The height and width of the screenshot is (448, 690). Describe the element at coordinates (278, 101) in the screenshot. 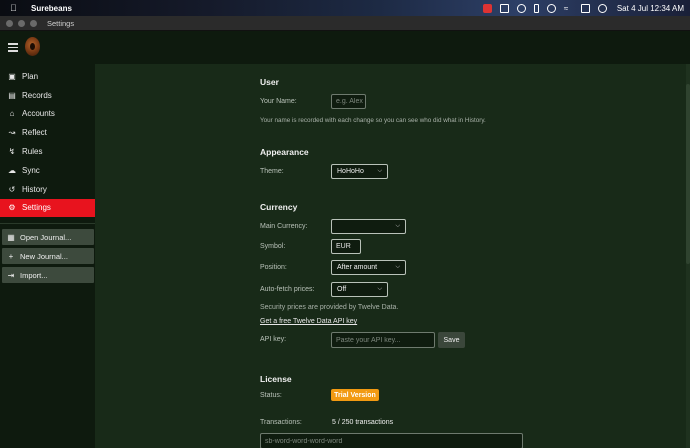

I see `your-name-label: Your Name:` at that location.